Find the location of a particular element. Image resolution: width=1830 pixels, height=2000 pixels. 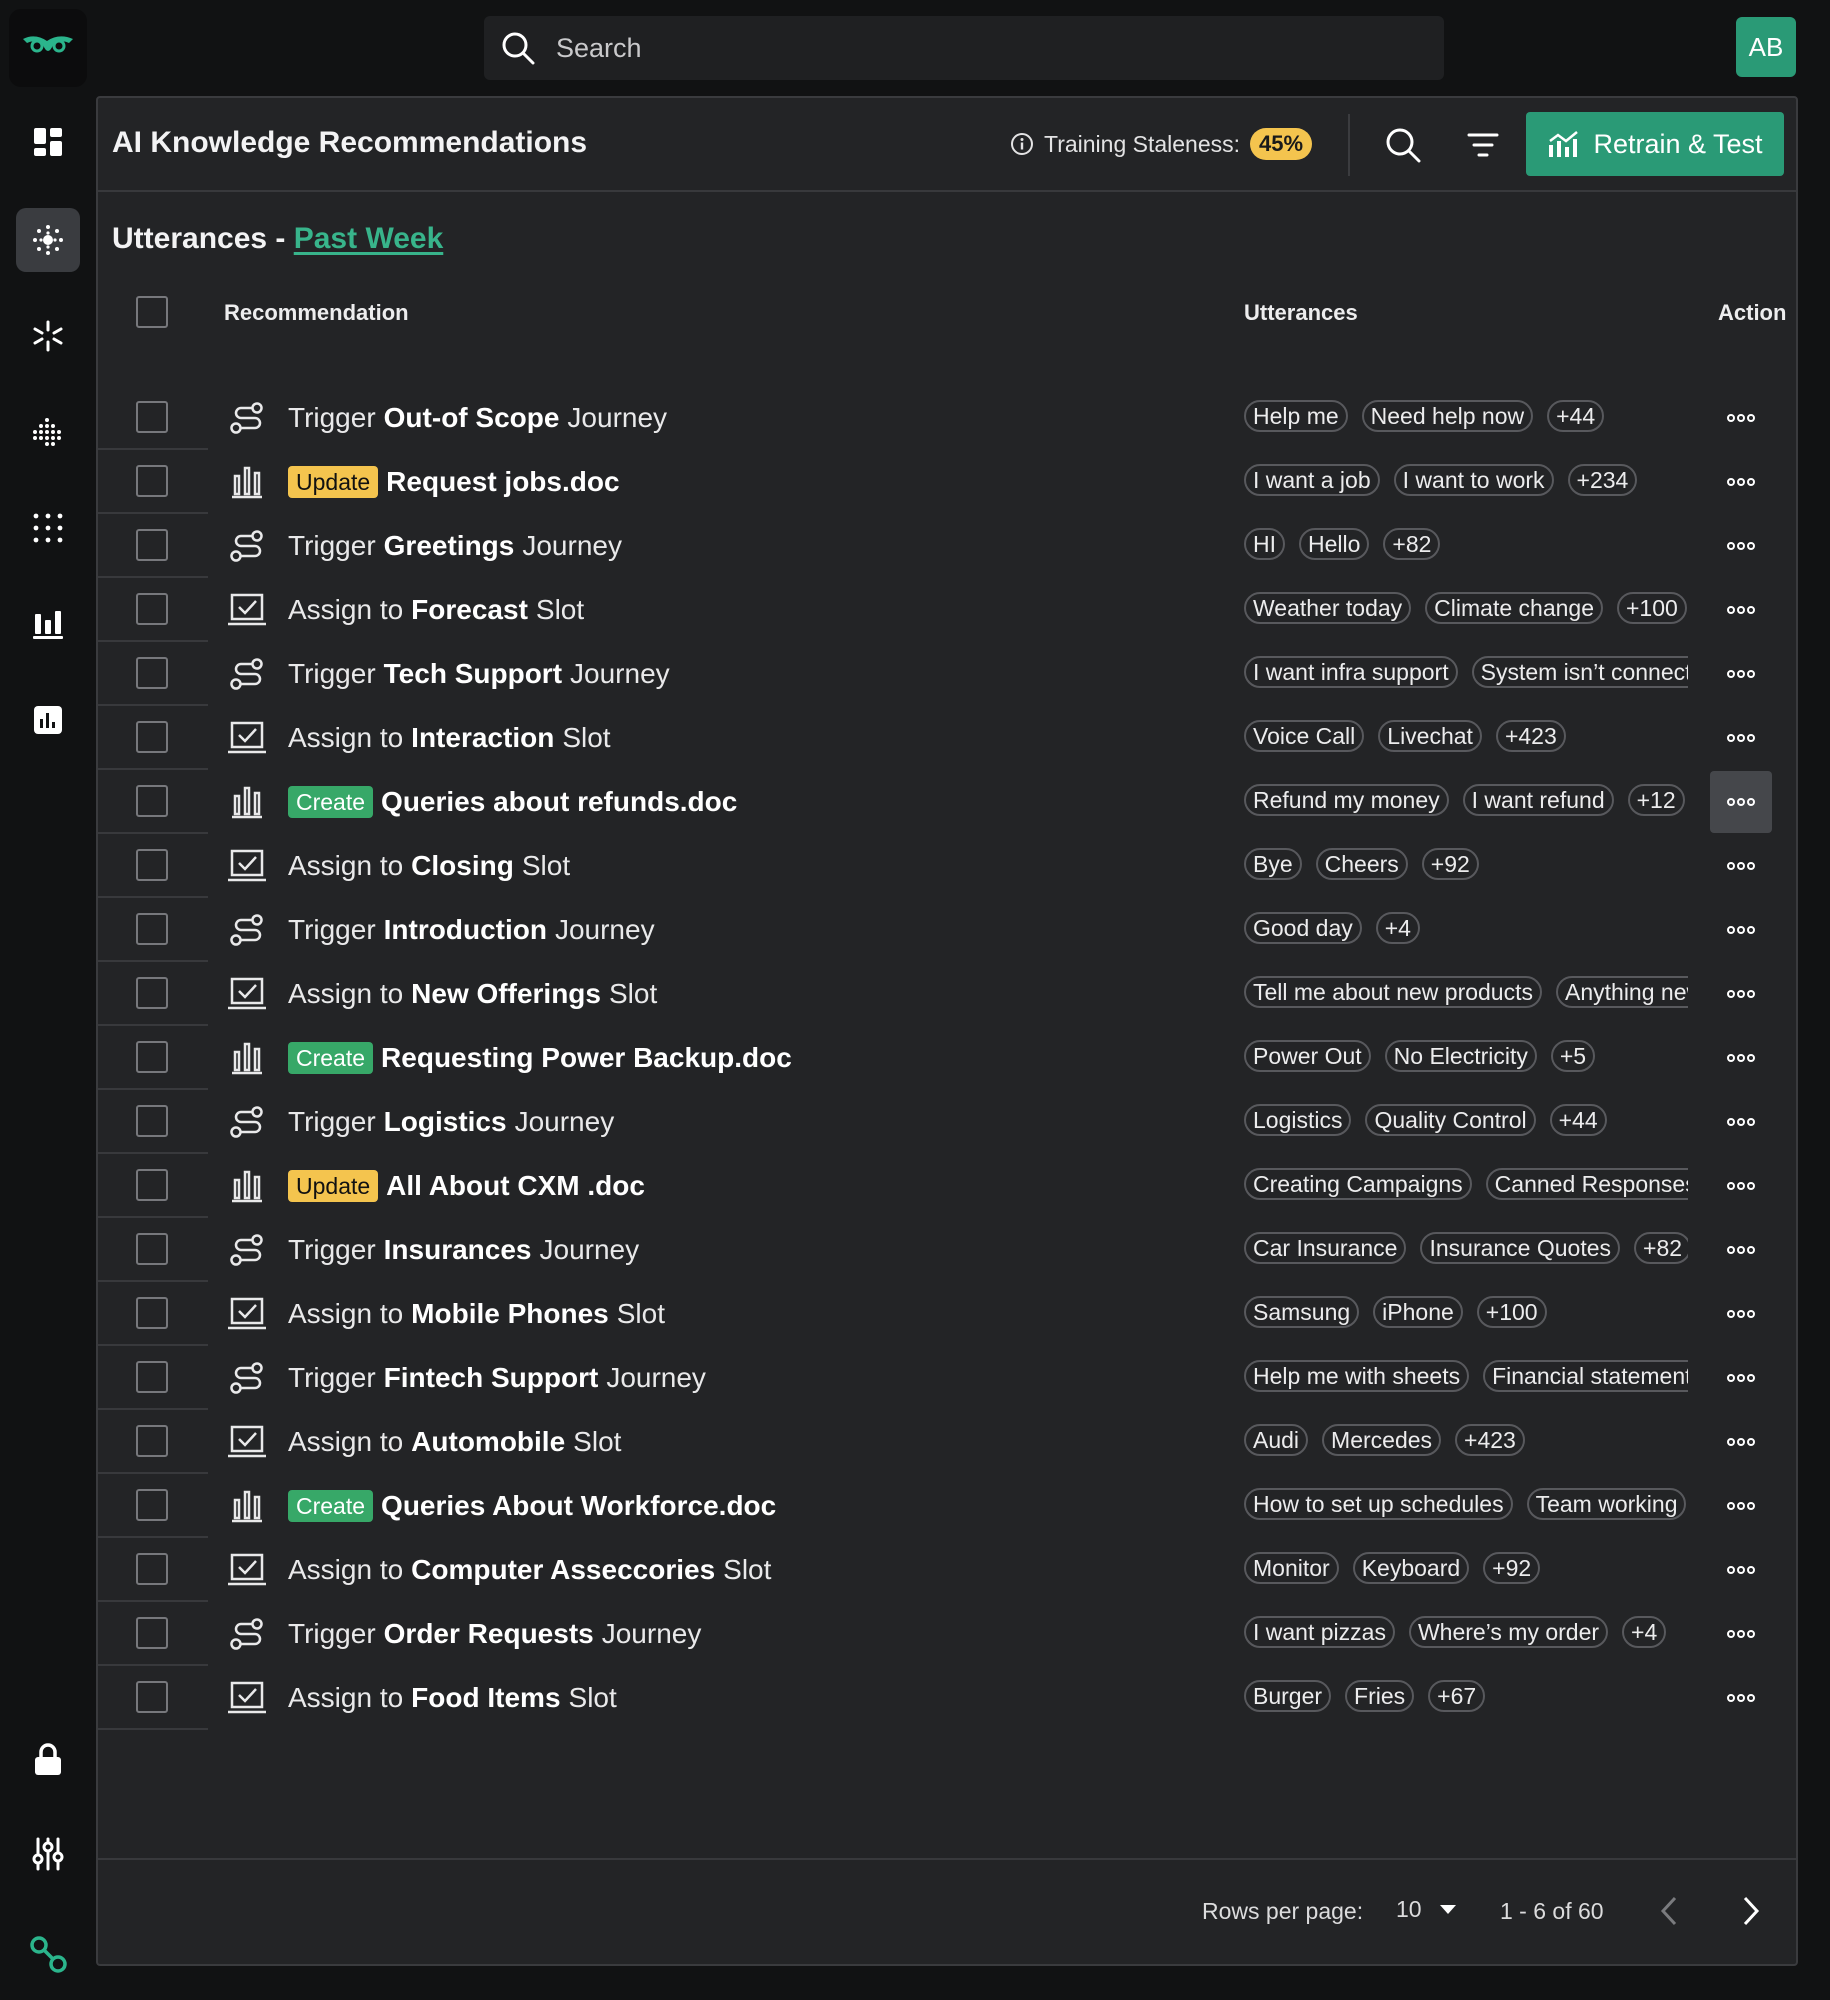

time-range-link: Past Week is located at coordinates (369, 238).